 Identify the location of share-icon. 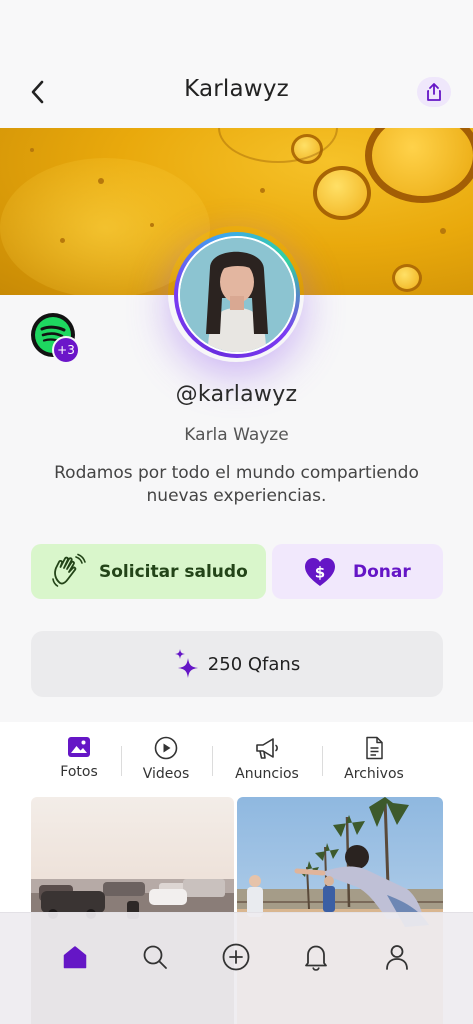
(434, 92).